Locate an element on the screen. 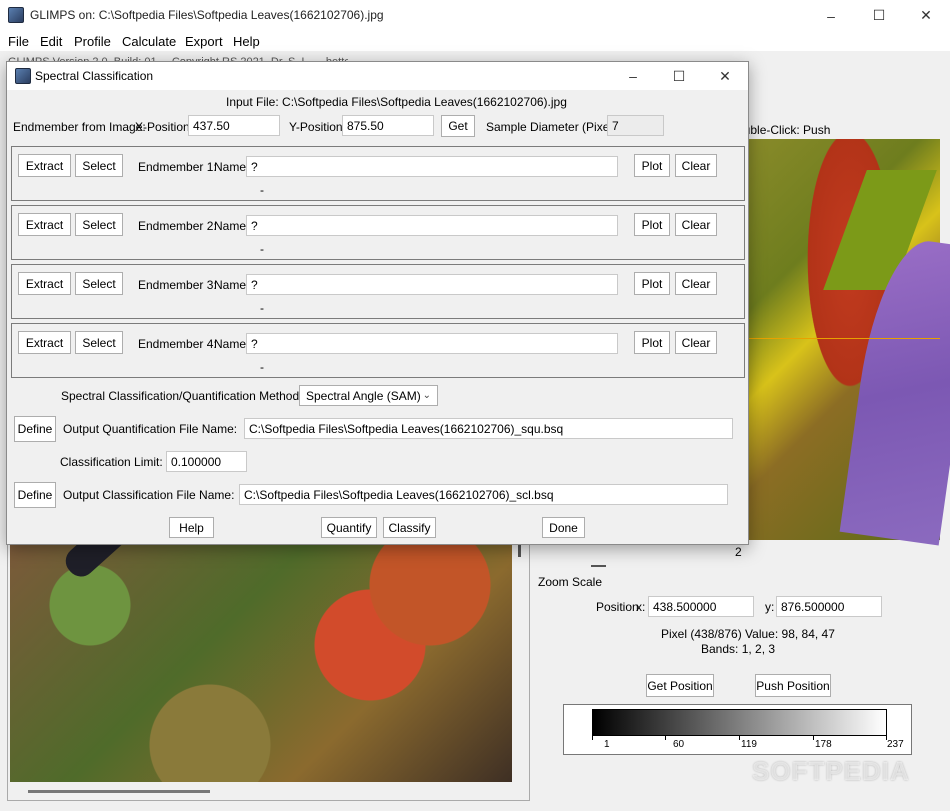 The image size is (950, 811). menu-calculate: Calculate is located at coordinates (149, 41).